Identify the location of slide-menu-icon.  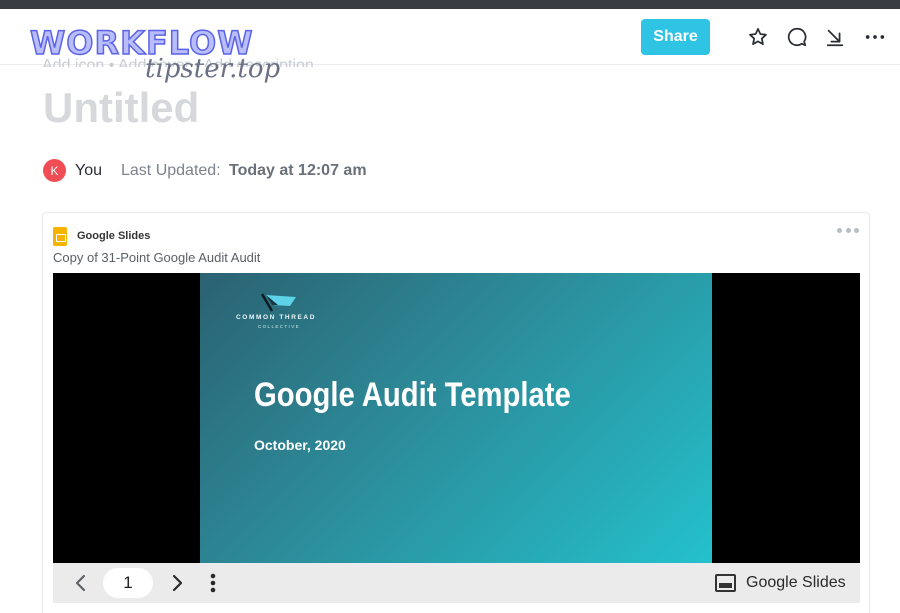
(213, 583).